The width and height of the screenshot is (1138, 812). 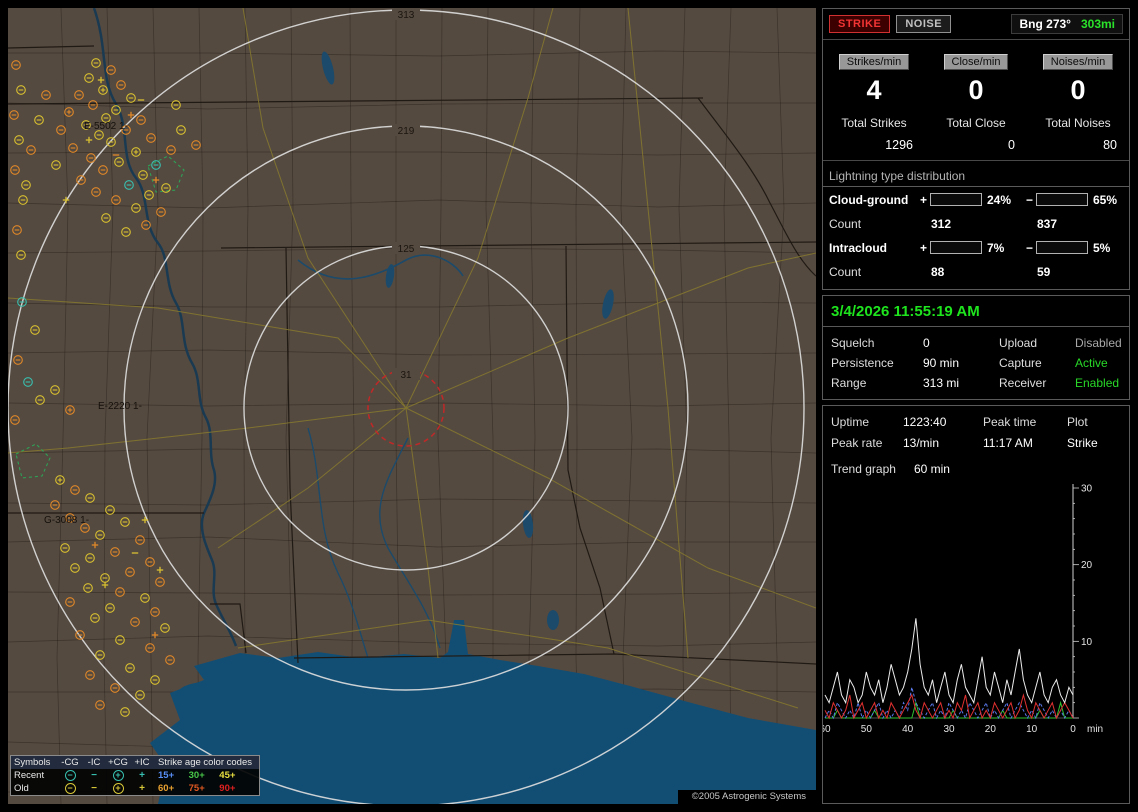 What do you see at coordinates (926, 343) in the screenshot?
I see `squelch-value: 0` at bounding box center [926, 343].